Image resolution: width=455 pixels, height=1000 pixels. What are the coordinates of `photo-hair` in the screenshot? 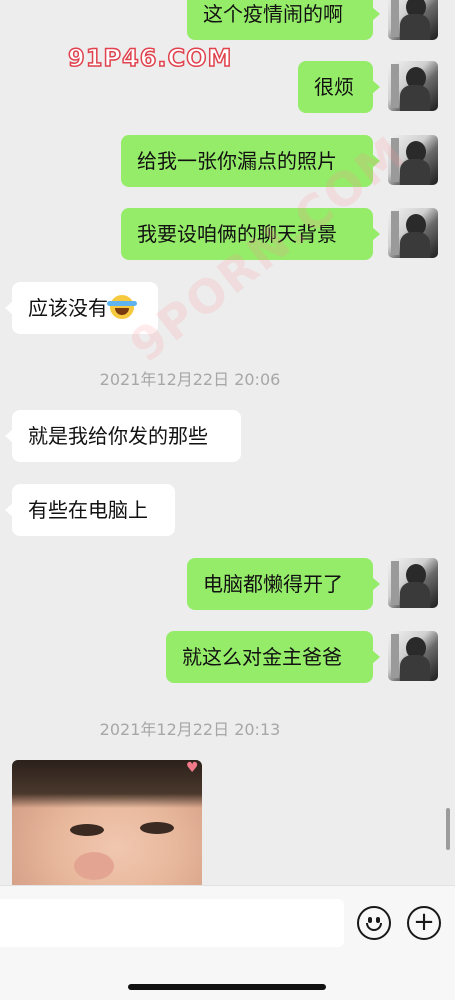 It's located at (107, 784).